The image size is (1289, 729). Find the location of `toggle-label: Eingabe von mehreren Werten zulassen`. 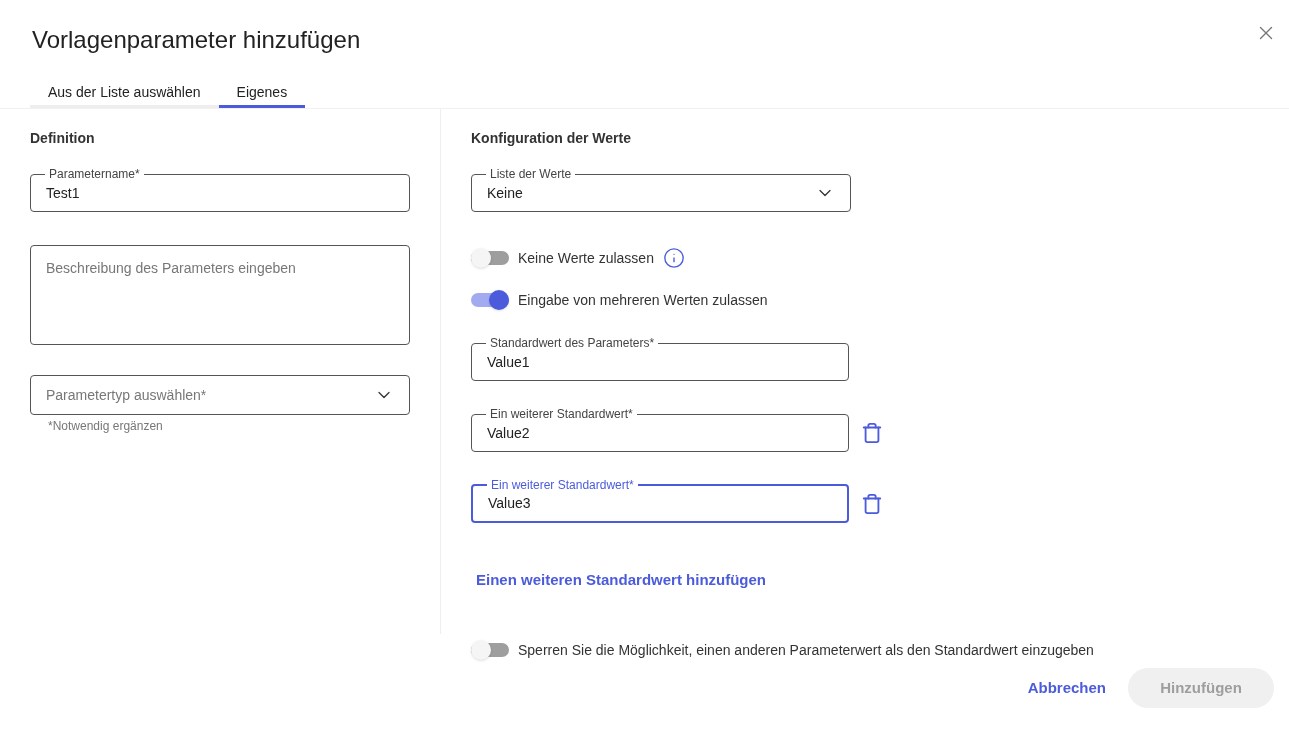

toggle-label: Eingabe von mehreren Werten zulassen is located at coordinates (643, 300).